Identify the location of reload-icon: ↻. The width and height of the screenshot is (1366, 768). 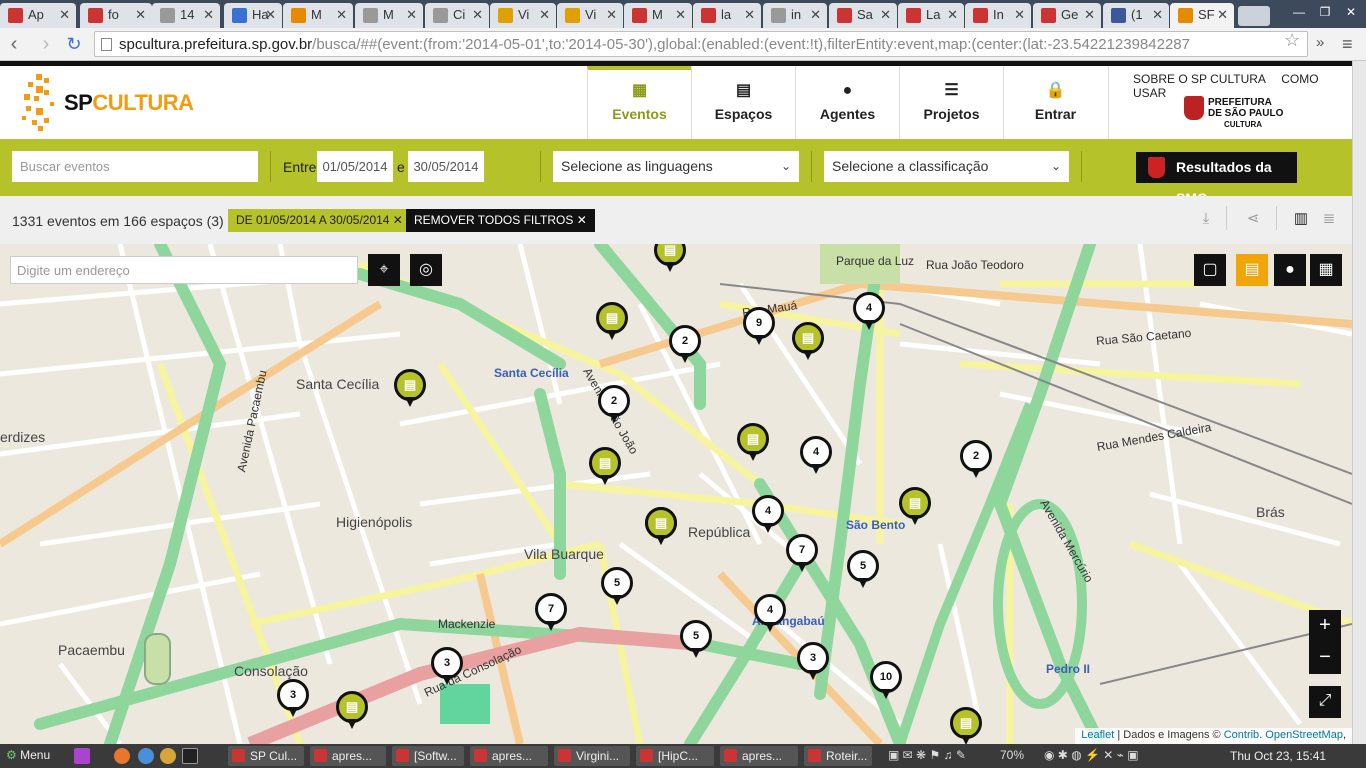
(74, 44).